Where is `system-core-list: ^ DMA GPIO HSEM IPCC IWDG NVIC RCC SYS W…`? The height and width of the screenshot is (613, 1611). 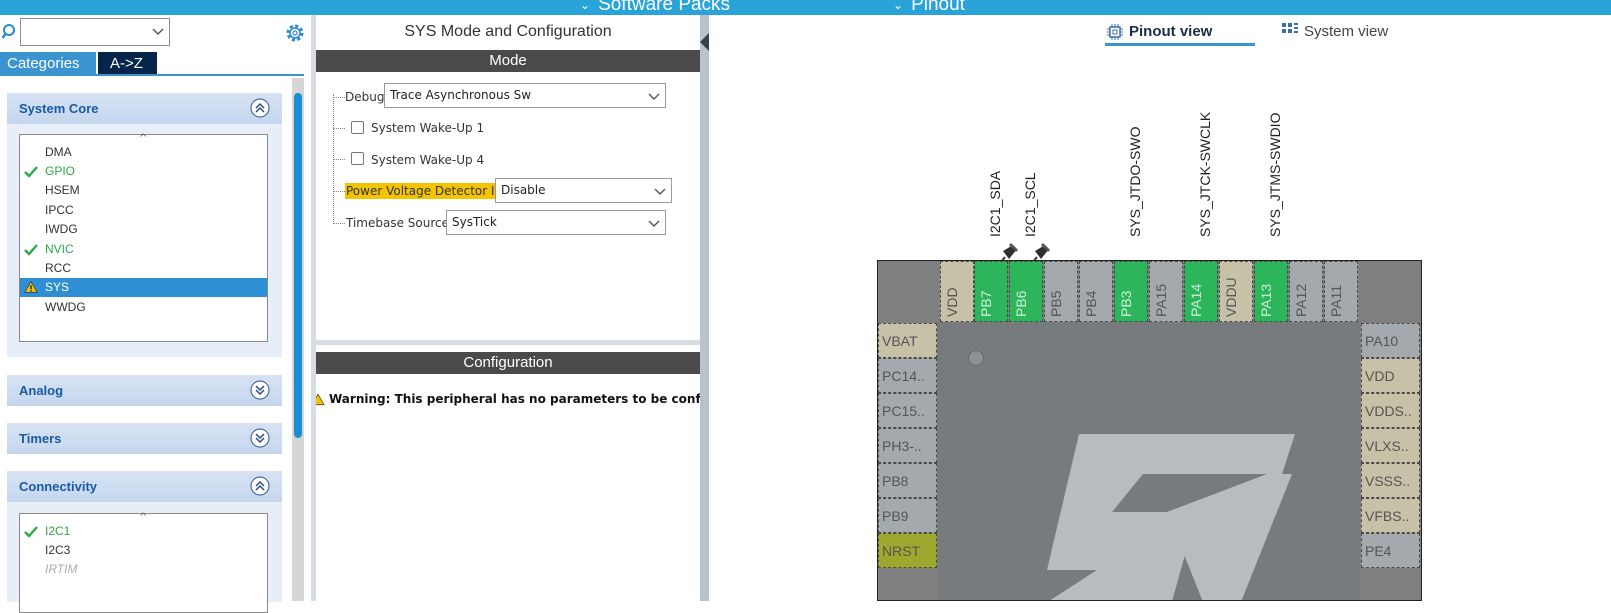 system-core-list: ^ DMA GPIO HSEM IPCC IWDG NVIC RCC SYS W… is located at coordinates (143, 237).